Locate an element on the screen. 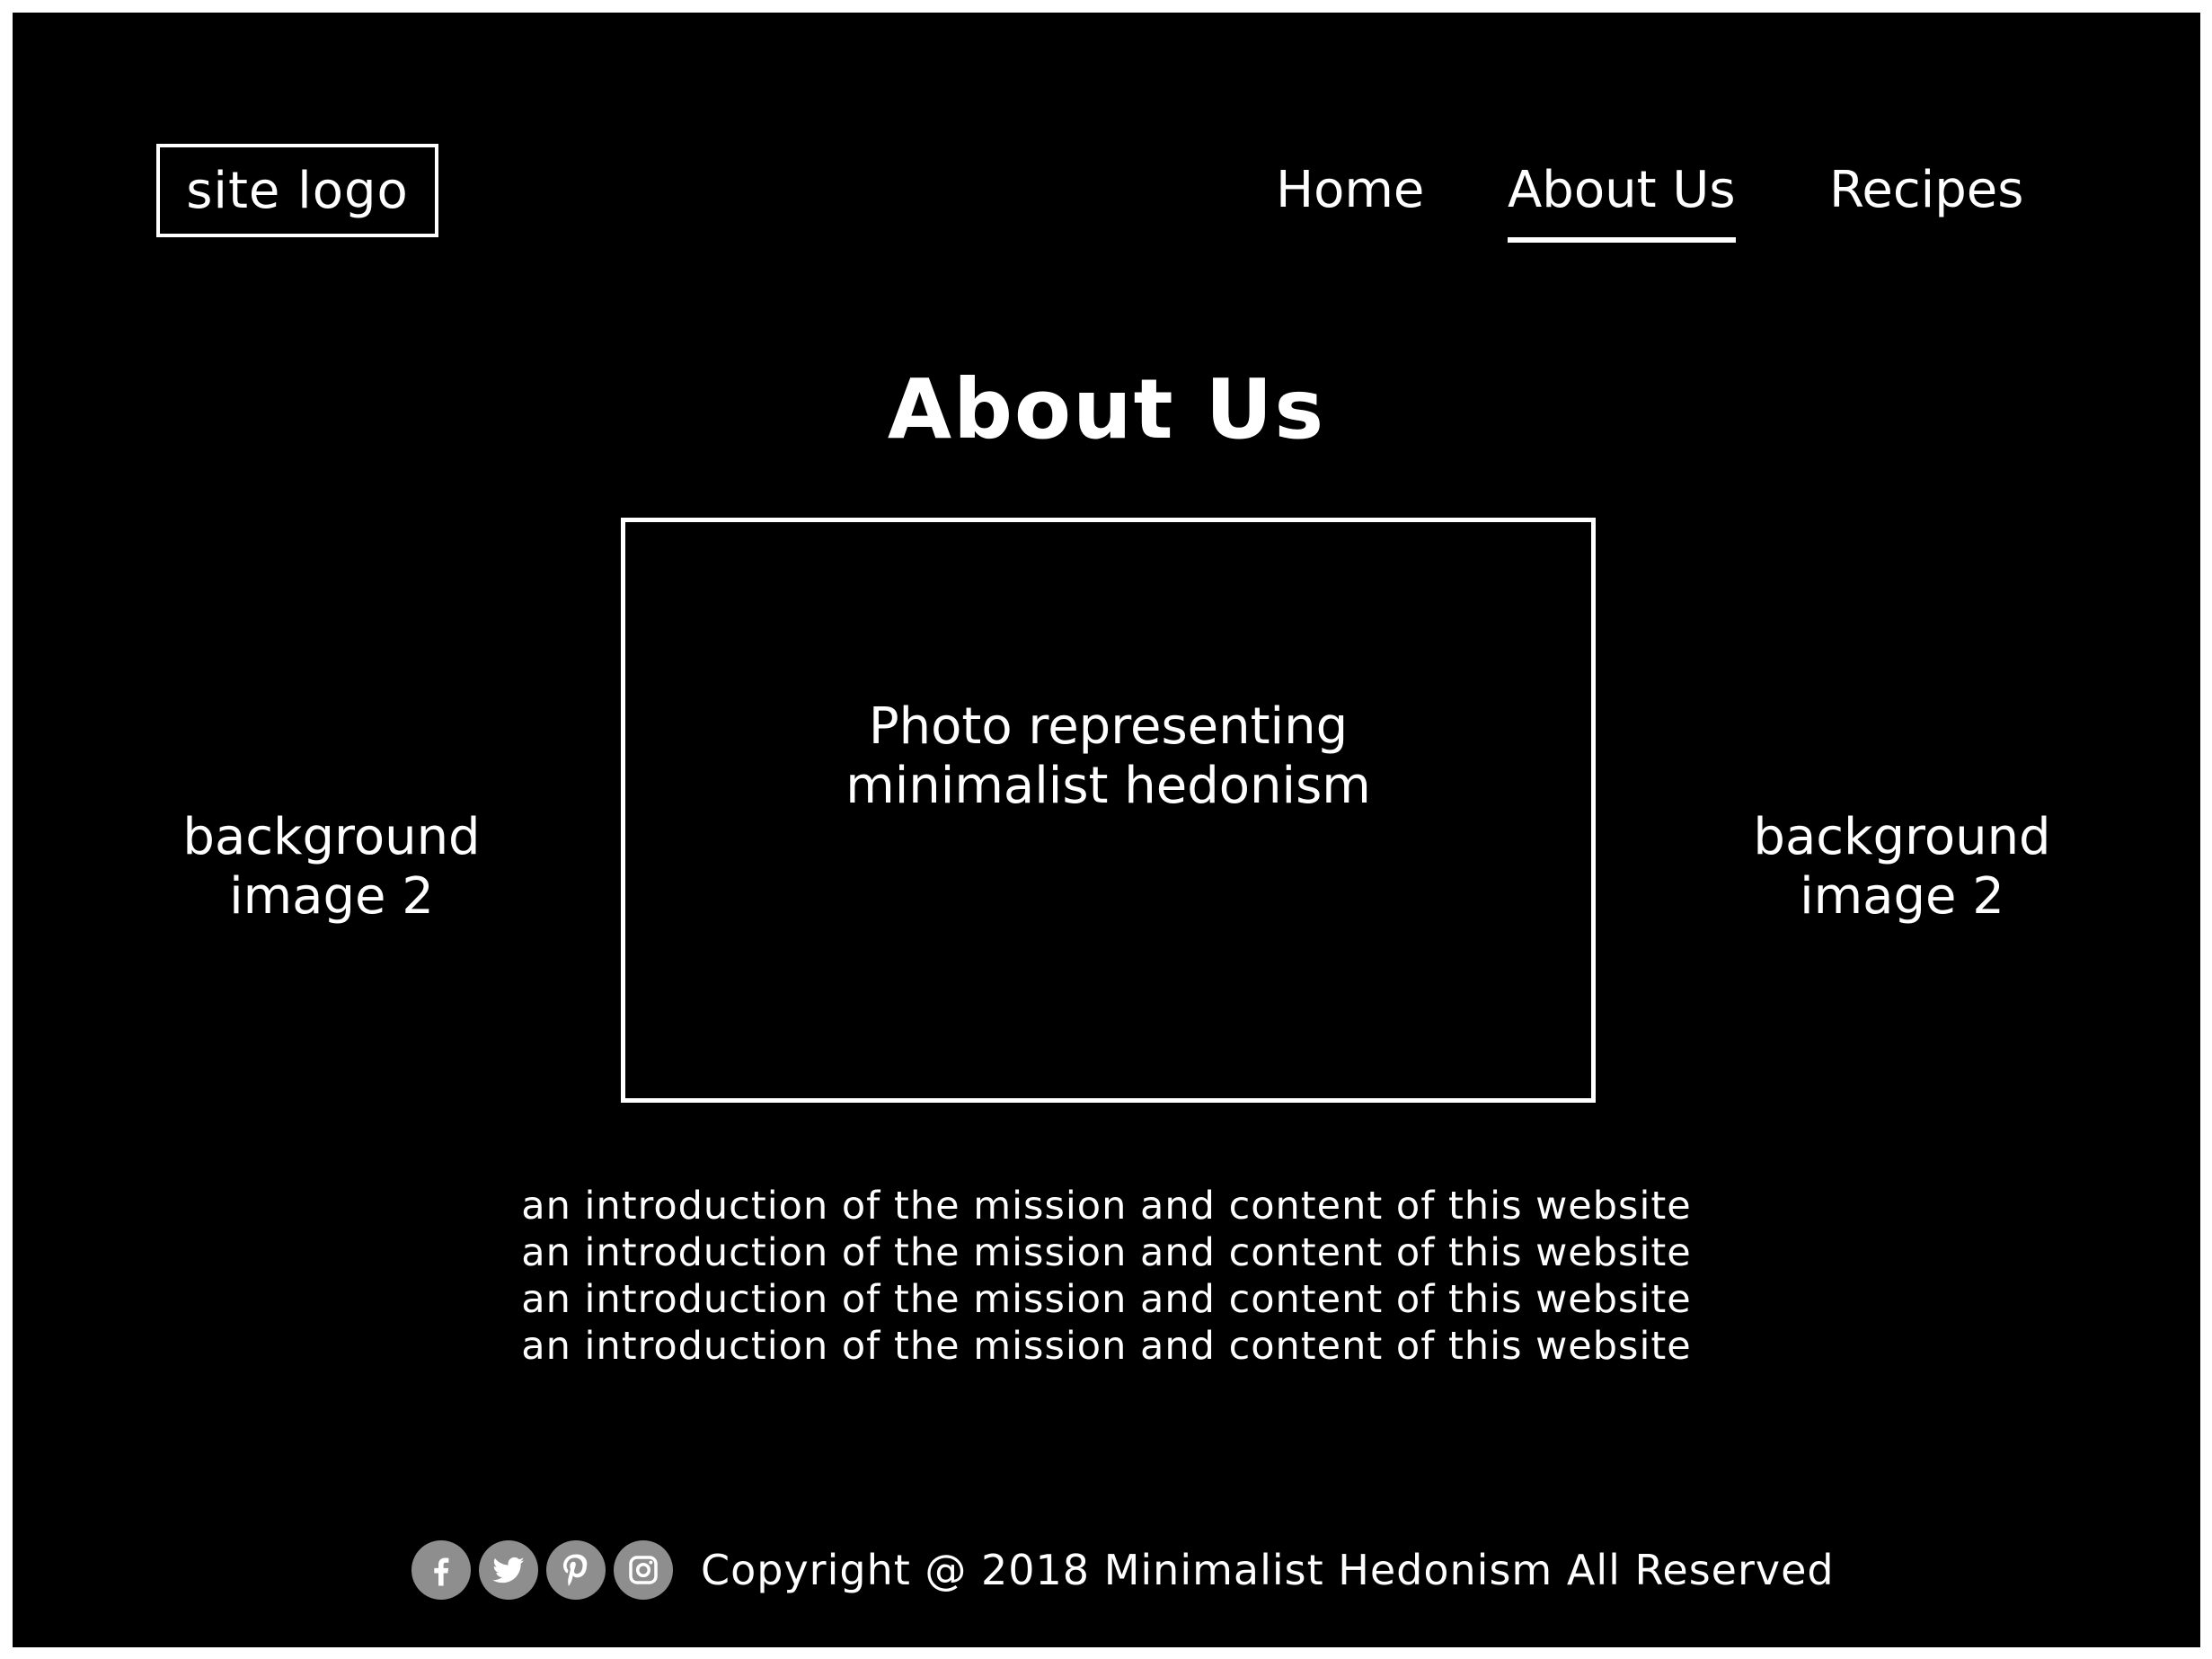  instagram-icon is located at coordinates (643, 1570).